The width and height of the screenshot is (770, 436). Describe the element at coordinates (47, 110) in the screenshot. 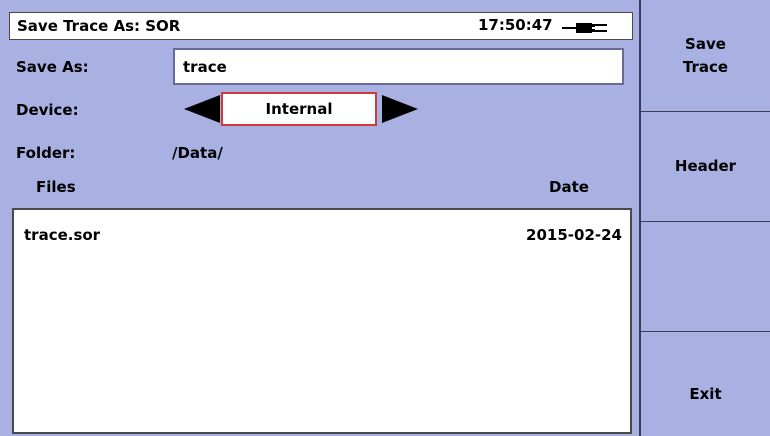

I see `device-label: Device:` at that location.